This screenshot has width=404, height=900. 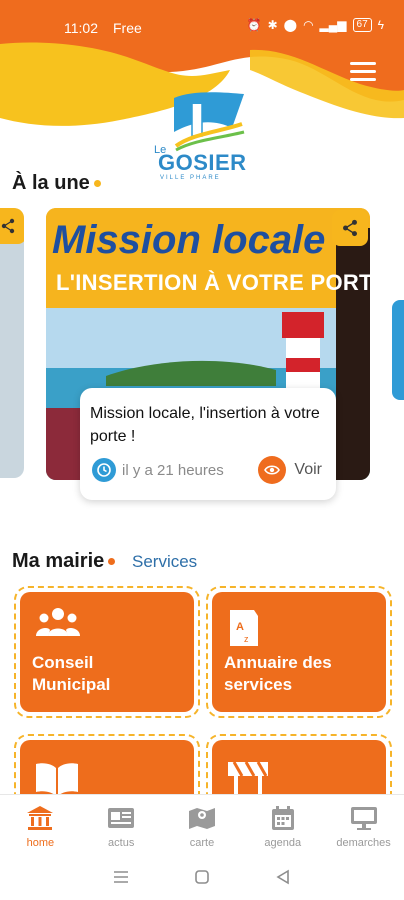 I want to click on book-icon, so click(x=57, y=779).